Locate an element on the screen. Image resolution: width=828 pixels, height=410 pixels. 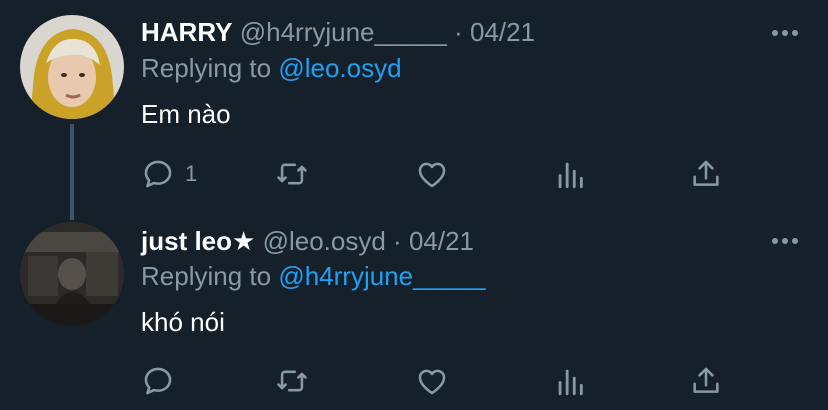
replying-to: Replying to @h4rryjune_____ is located at coordinates (313, 276).